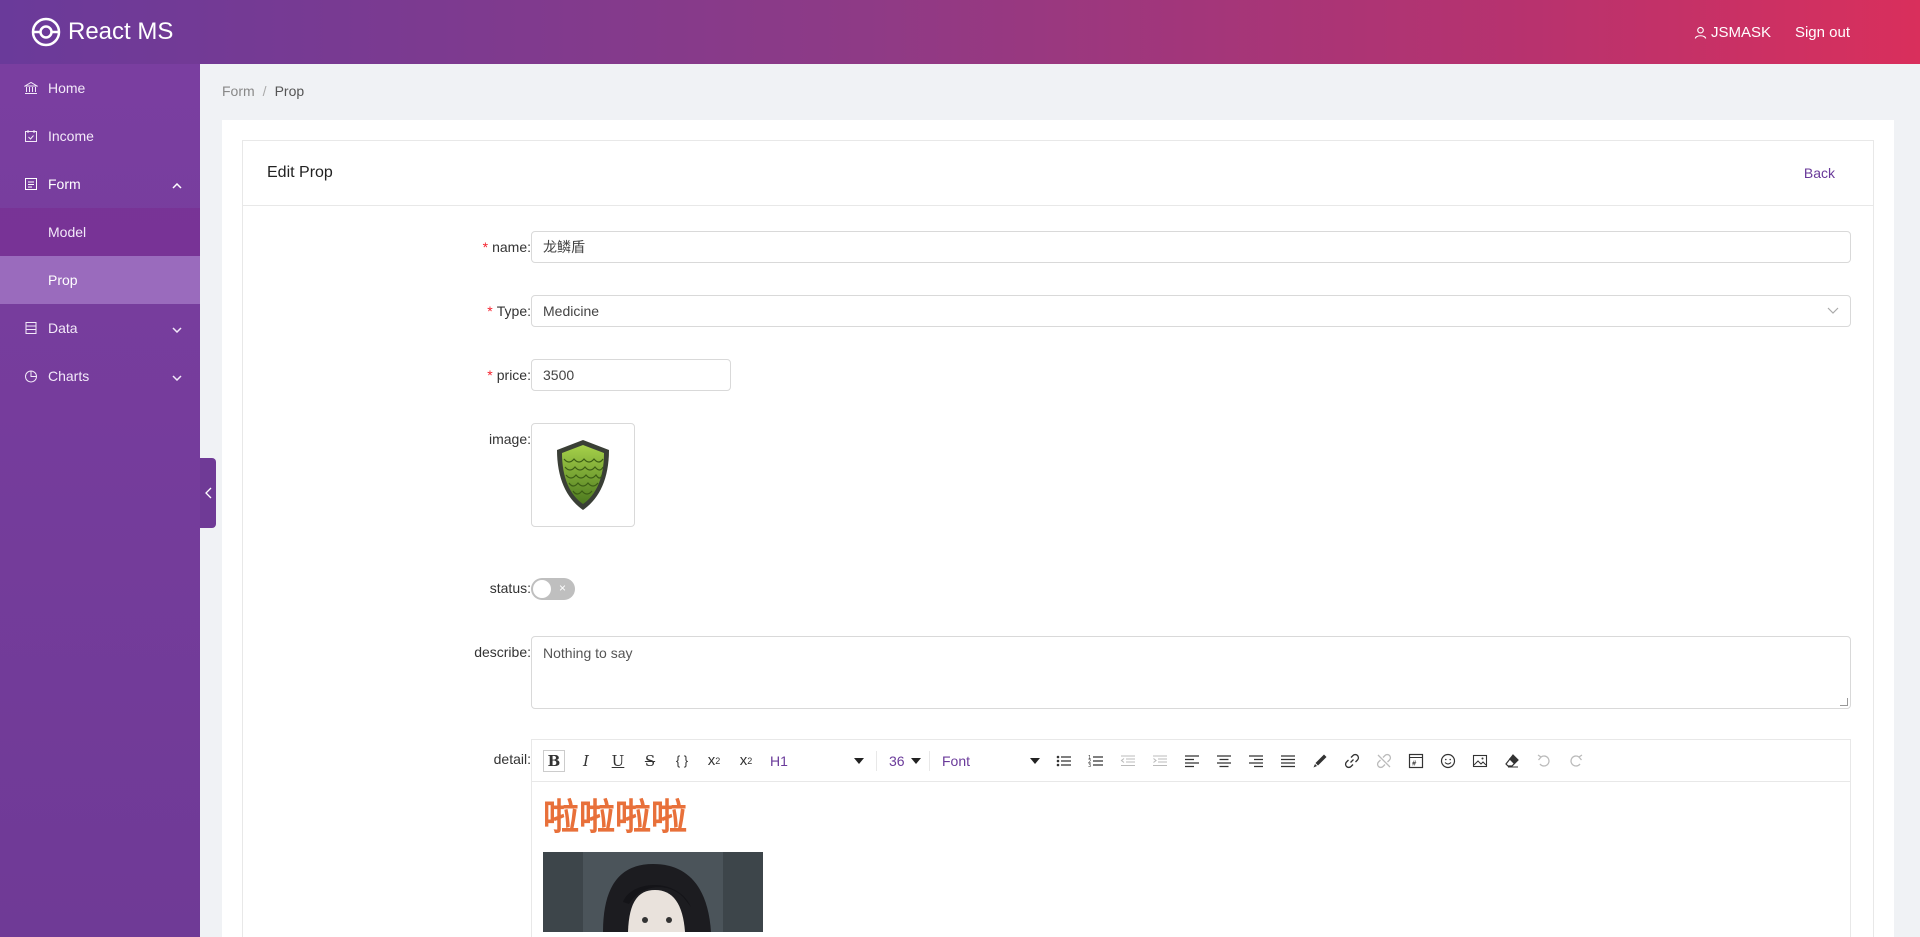  I want to click on status-label: status:, so click(510, 588).